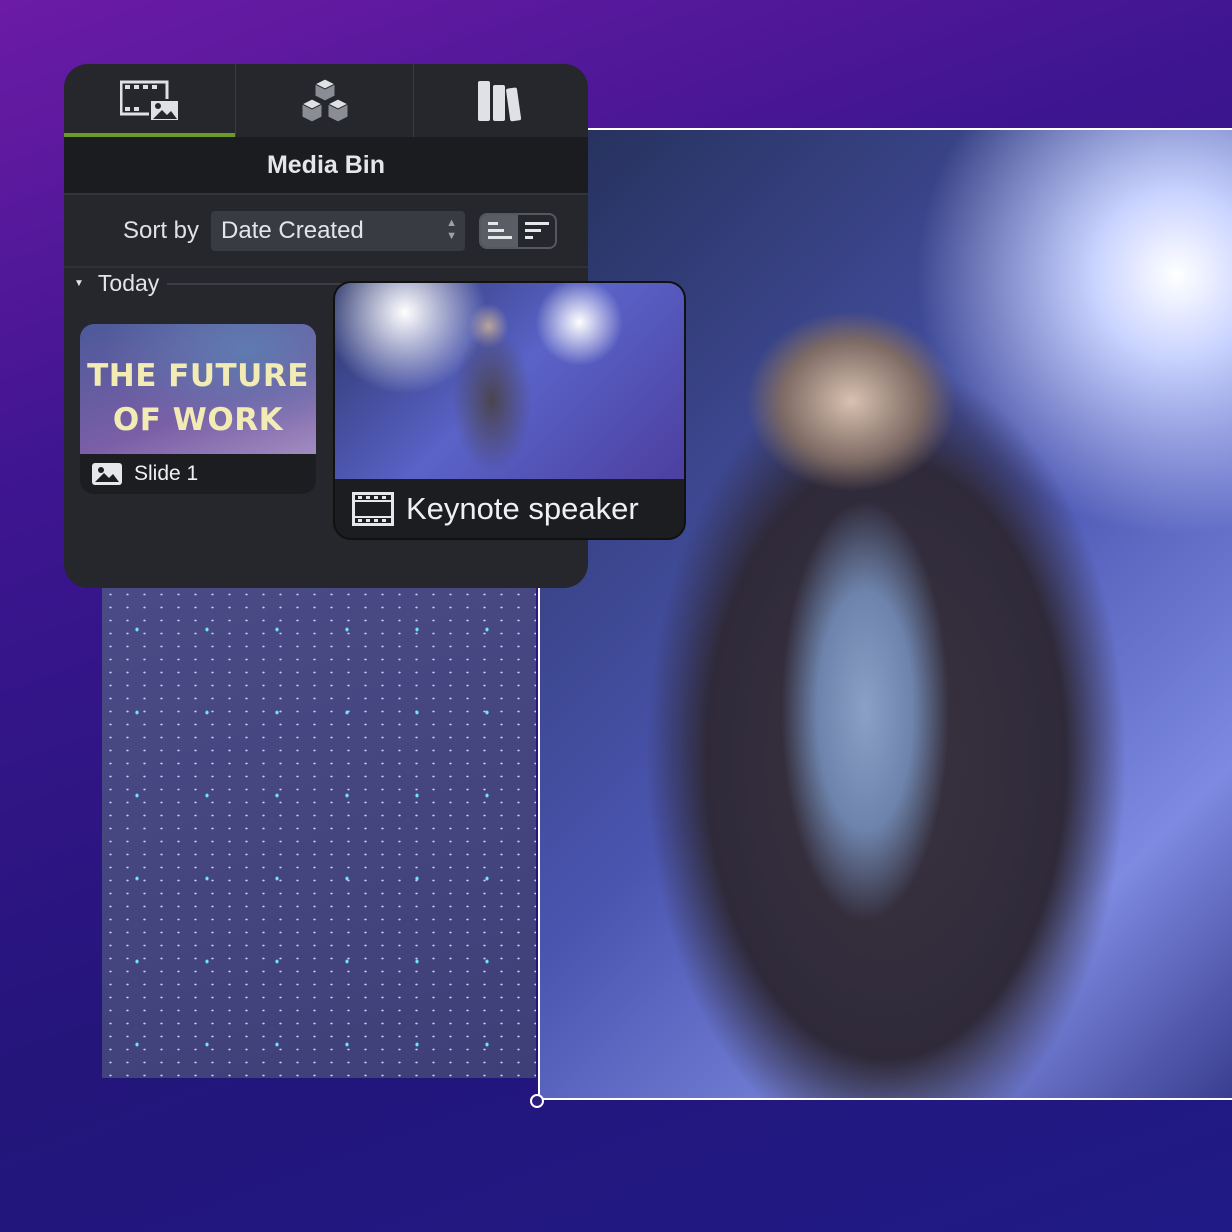 This screenshot has width=1232, height=1232. Describe the element at coordinates (536, 231) in the screenshot. I see `sort-descending-button` at that location.